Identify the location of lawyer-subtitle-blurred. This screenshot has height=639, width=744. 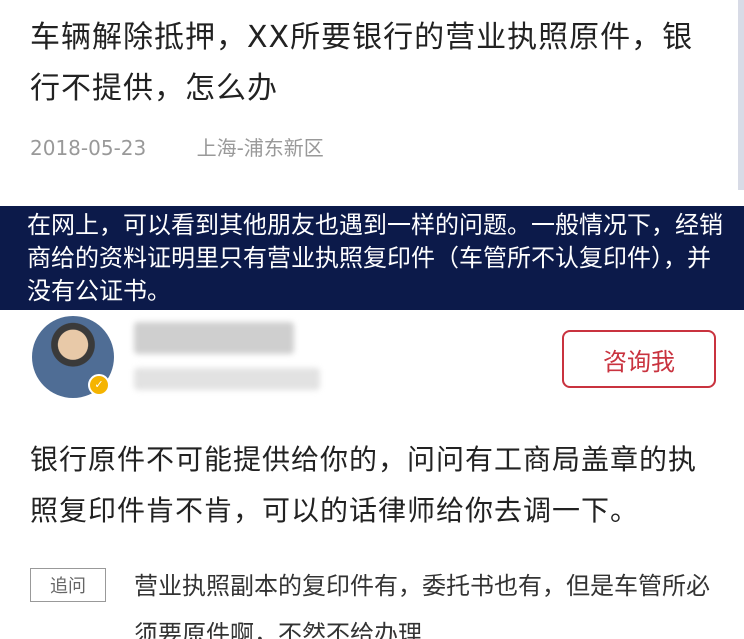
(227, 379).